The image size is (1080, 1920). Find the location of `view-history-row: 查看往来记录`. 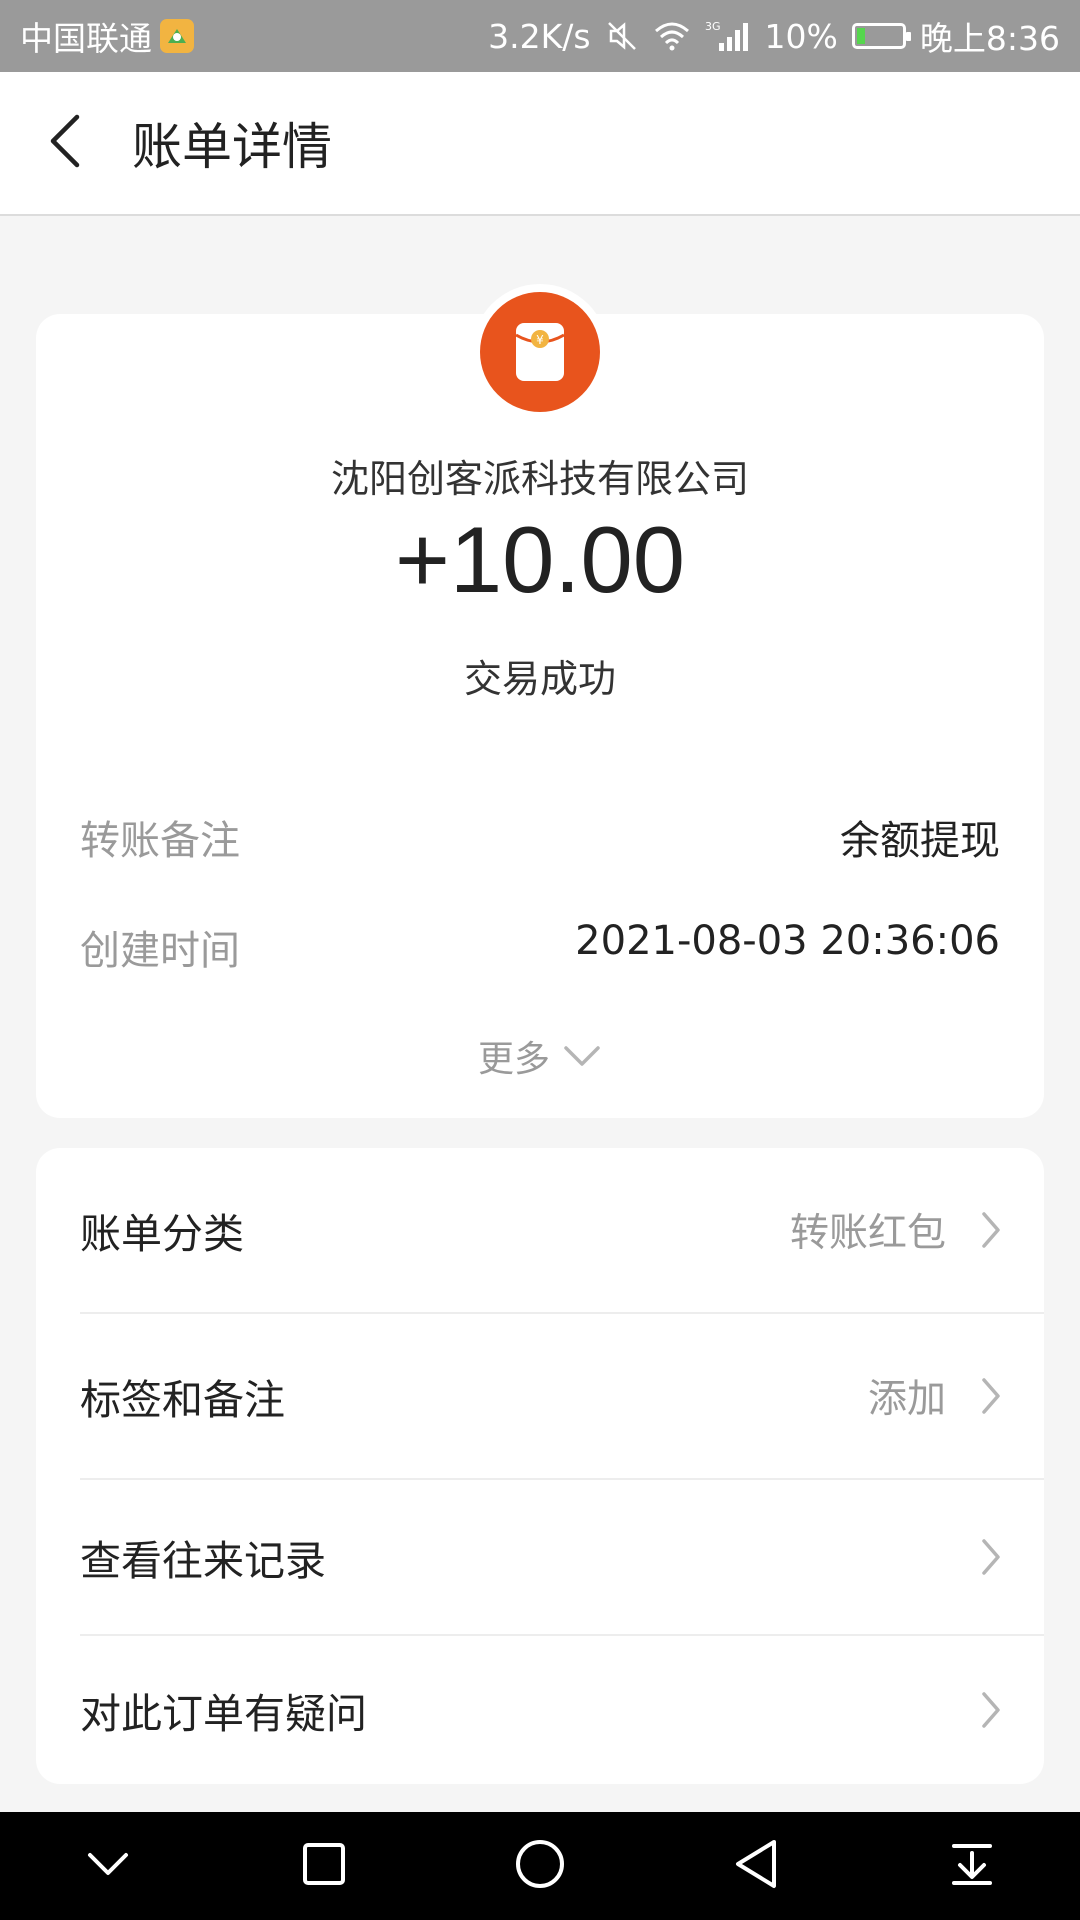

view-history-row: 查看往来记录 is located at coordinates (540, 1557).